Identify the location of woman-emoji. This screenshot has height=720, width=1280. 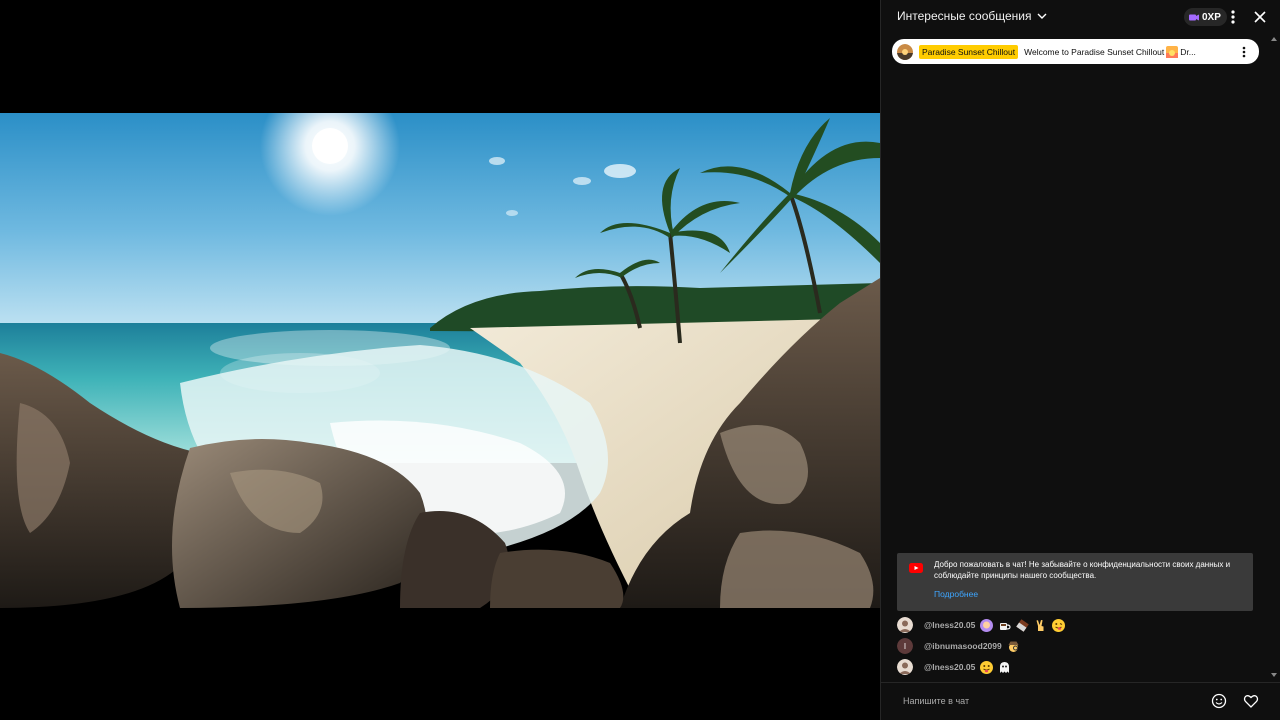
(987, 625).